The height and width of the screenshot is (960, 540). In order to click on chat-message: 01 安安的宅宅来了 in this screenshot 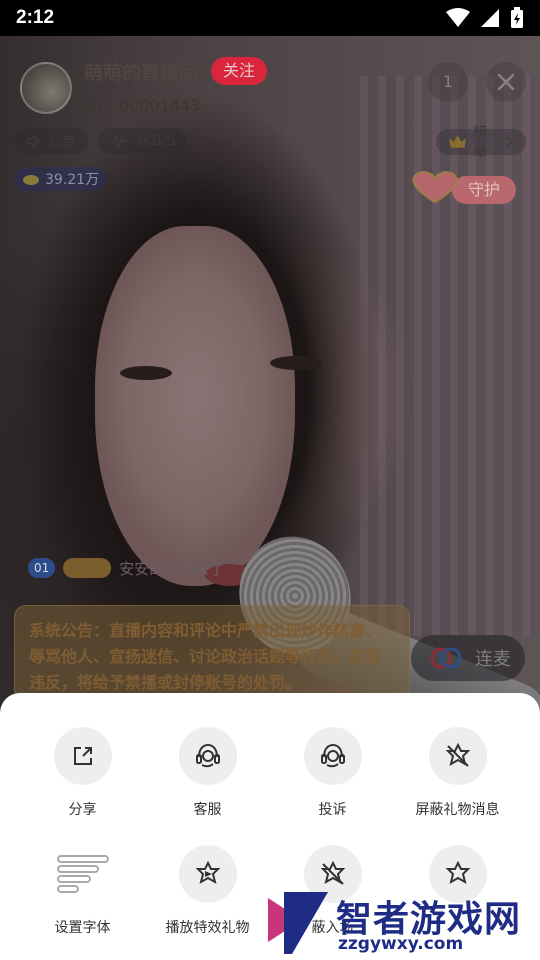, I will do `click(126, 568)`.